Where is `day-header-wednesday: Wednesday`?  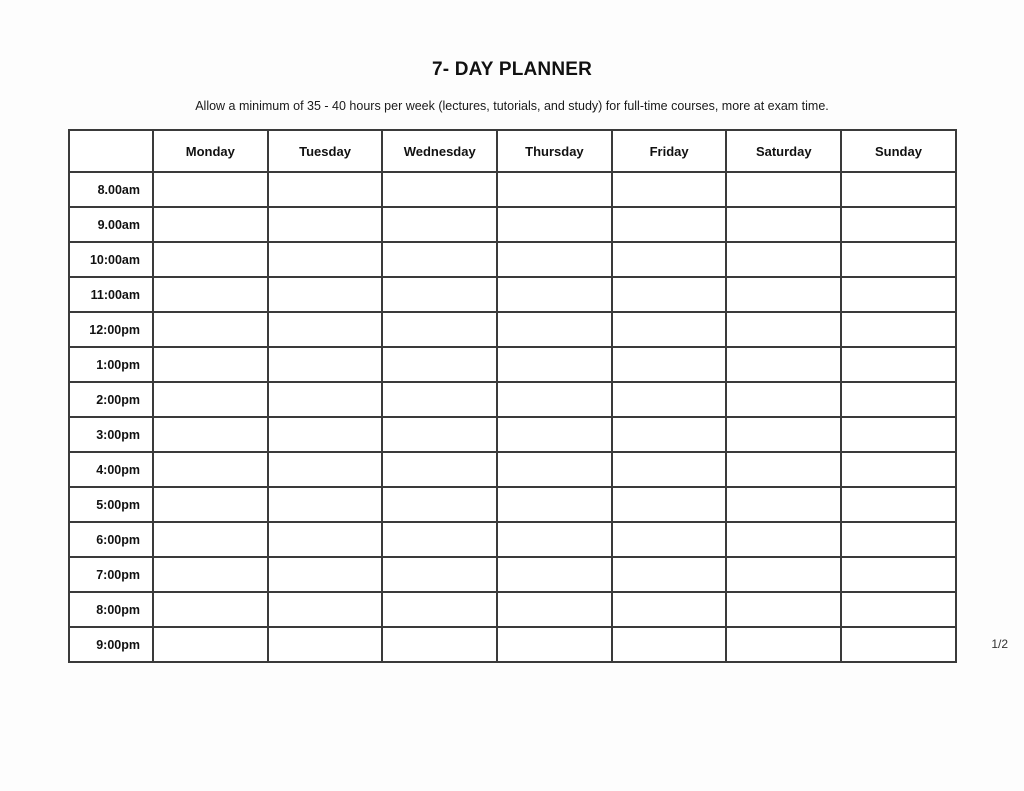 day-header-wednesday: Wednesday is located at coordinates (440, 151).